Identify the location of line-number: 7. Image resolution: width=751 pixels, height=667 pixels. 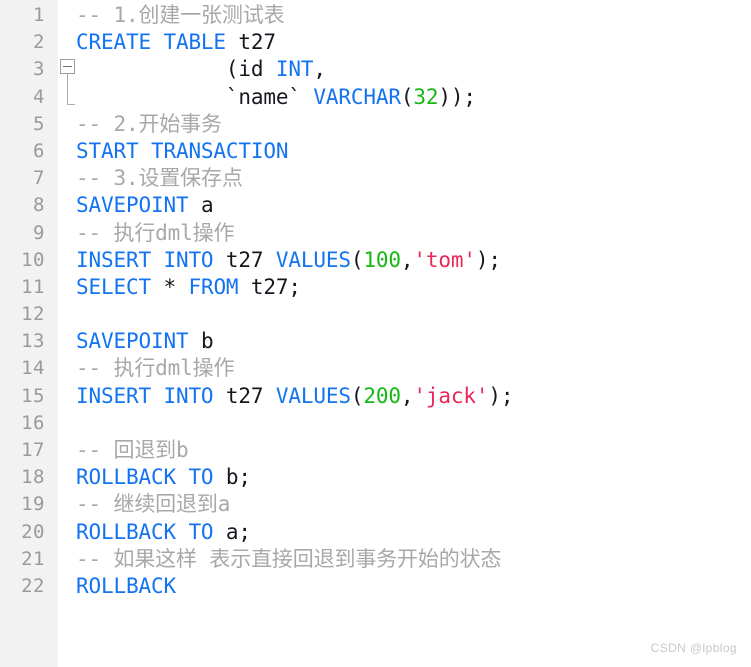
(39, 178).